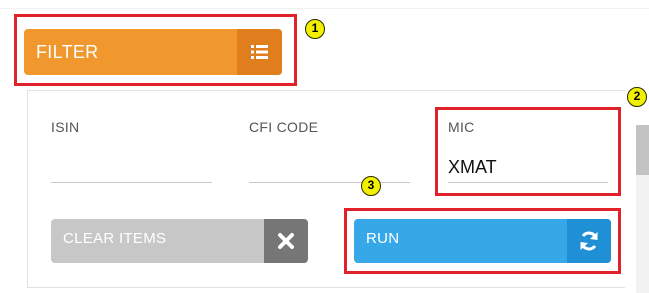  What do you see at coordinates (371, 186) in the screenshot?
I see `annotation-badge-3: 3` at bounding box center [371, 186].